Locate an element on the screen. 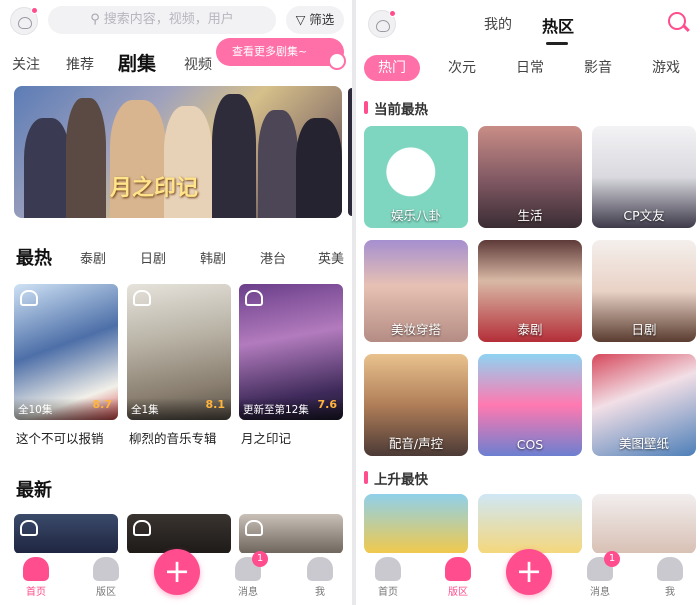  tile-label: 美图壁纸 is located at coordinates (643, 443).